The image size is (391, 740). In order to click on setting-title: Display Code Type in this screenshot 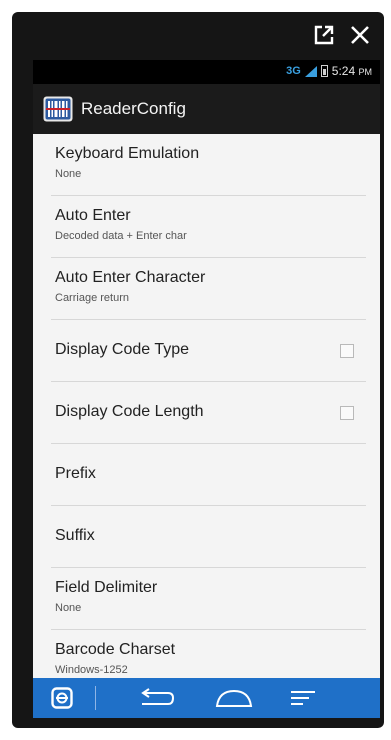, I will do `click(122, 349)`.